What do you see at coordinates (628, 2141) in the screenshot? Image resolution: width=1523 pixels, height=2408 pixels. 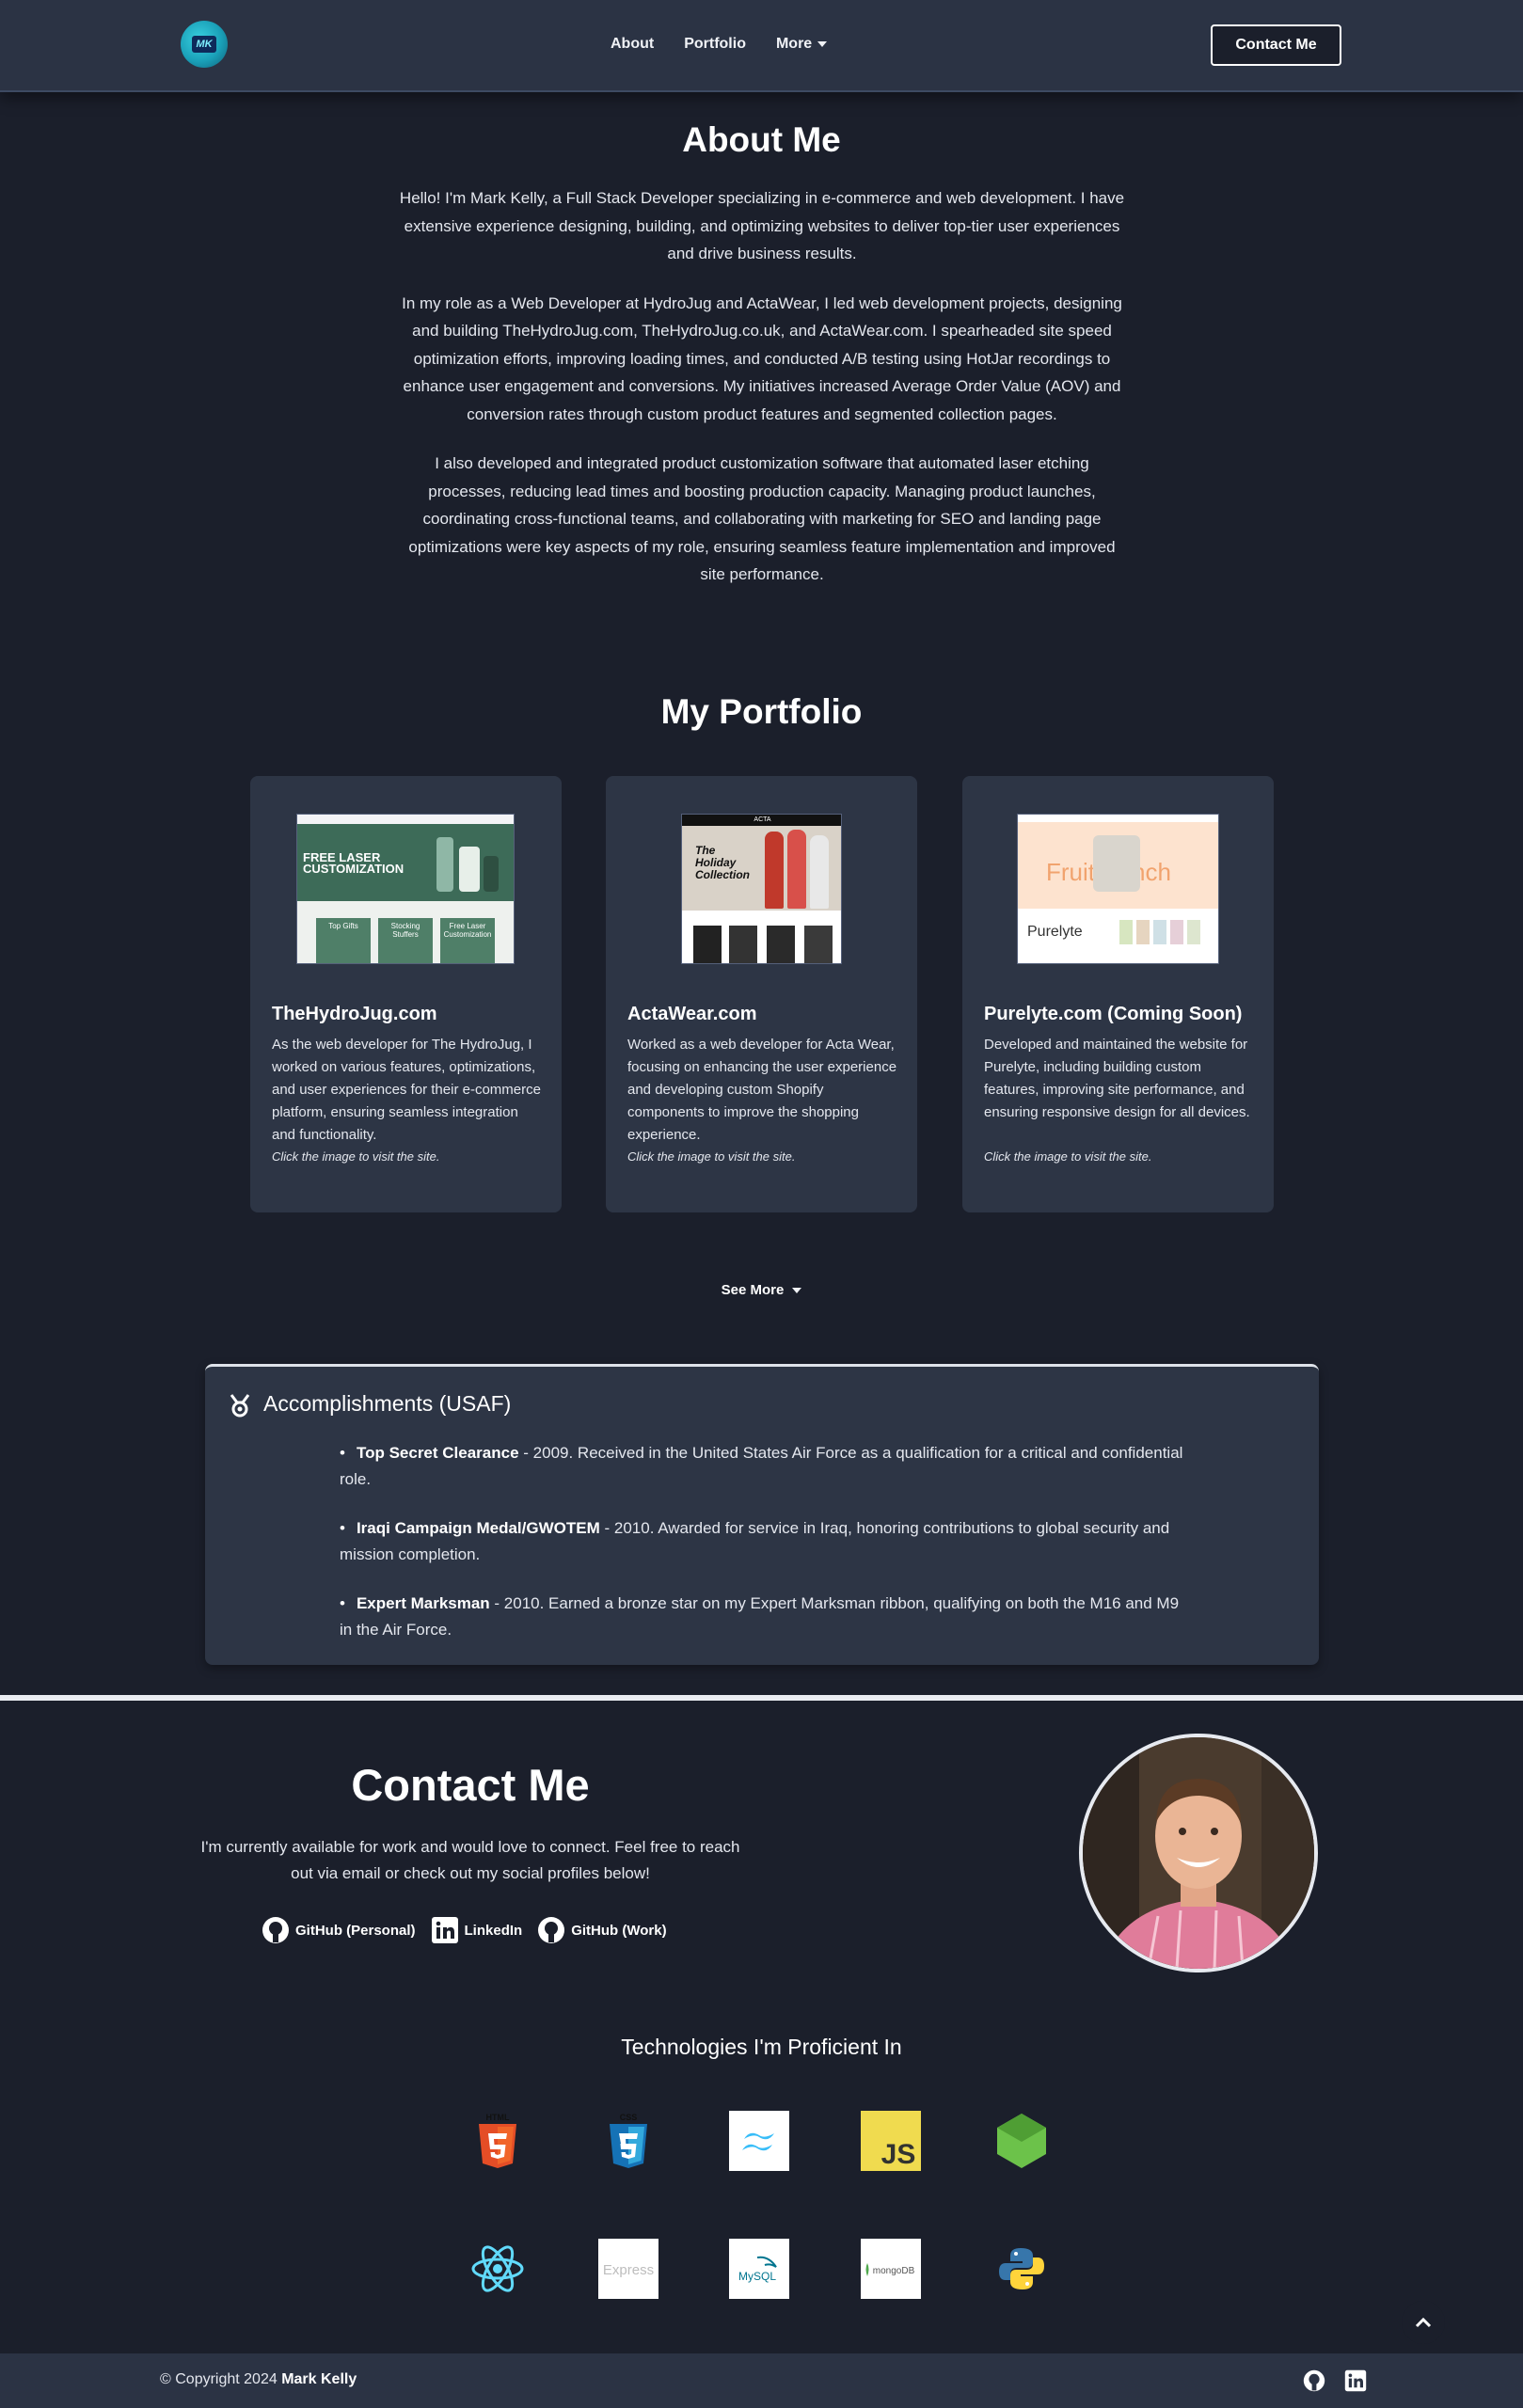 I see `css3-icon: CSS` at bounding box center [628, 2141].